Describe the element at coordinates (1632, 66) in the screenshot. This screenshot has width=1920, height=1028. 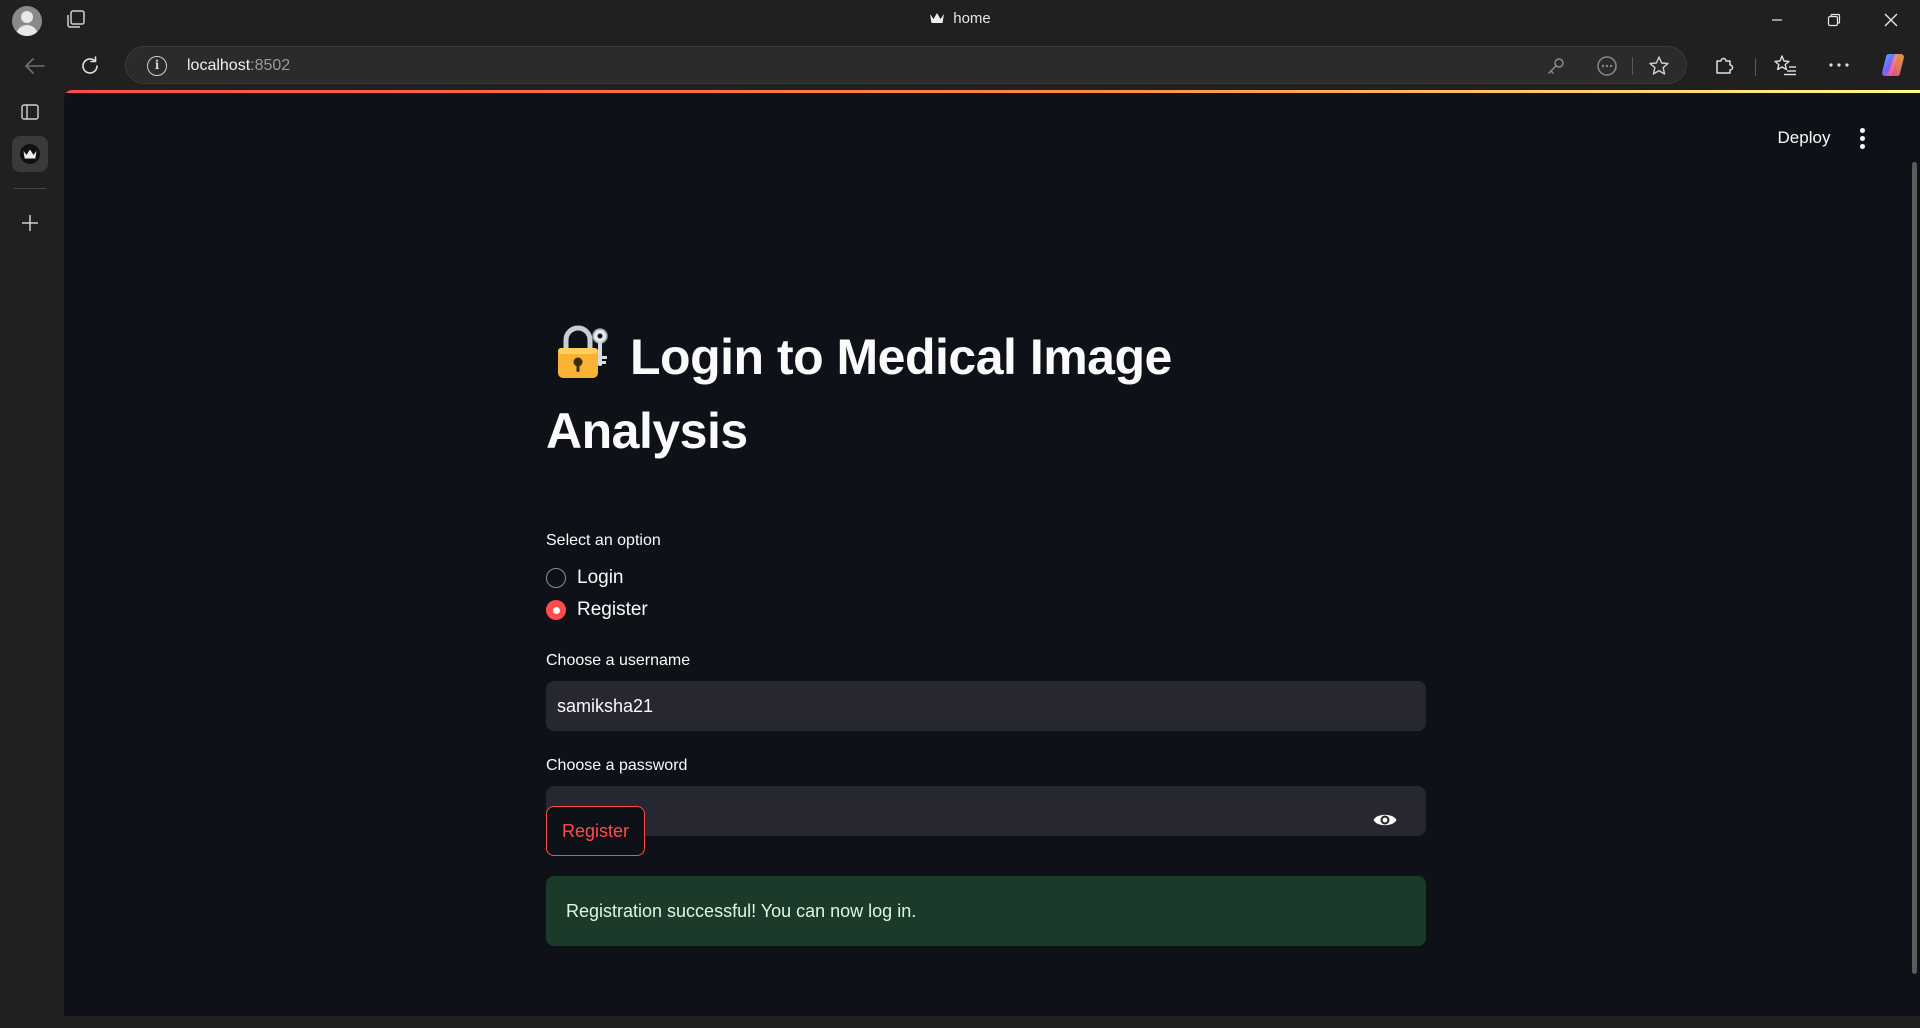
I see `omnibox-divider` at that location.